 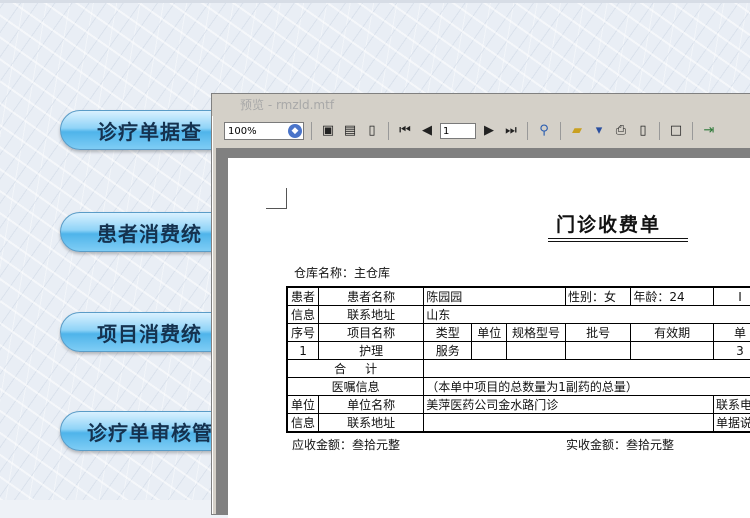 I want to click on header-expiry: 有效期, so click(x=672, y=332).